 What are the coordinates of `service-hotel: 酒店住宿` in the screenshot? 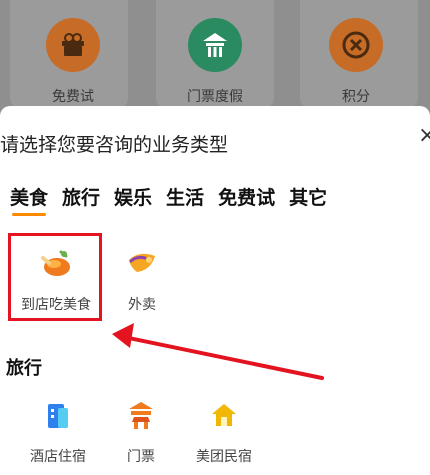 It's located at (58, 432).